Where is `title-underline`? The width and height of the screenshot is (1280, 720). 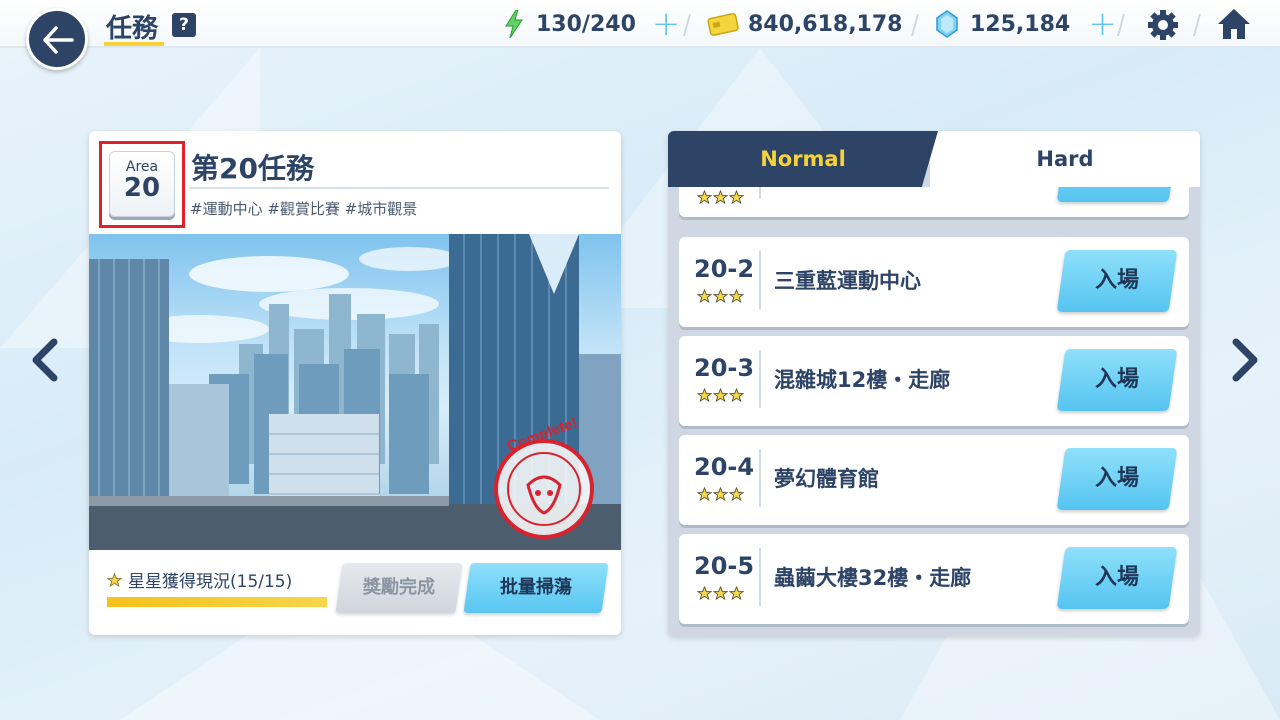
title-underline is located at coordinates (134, 44).